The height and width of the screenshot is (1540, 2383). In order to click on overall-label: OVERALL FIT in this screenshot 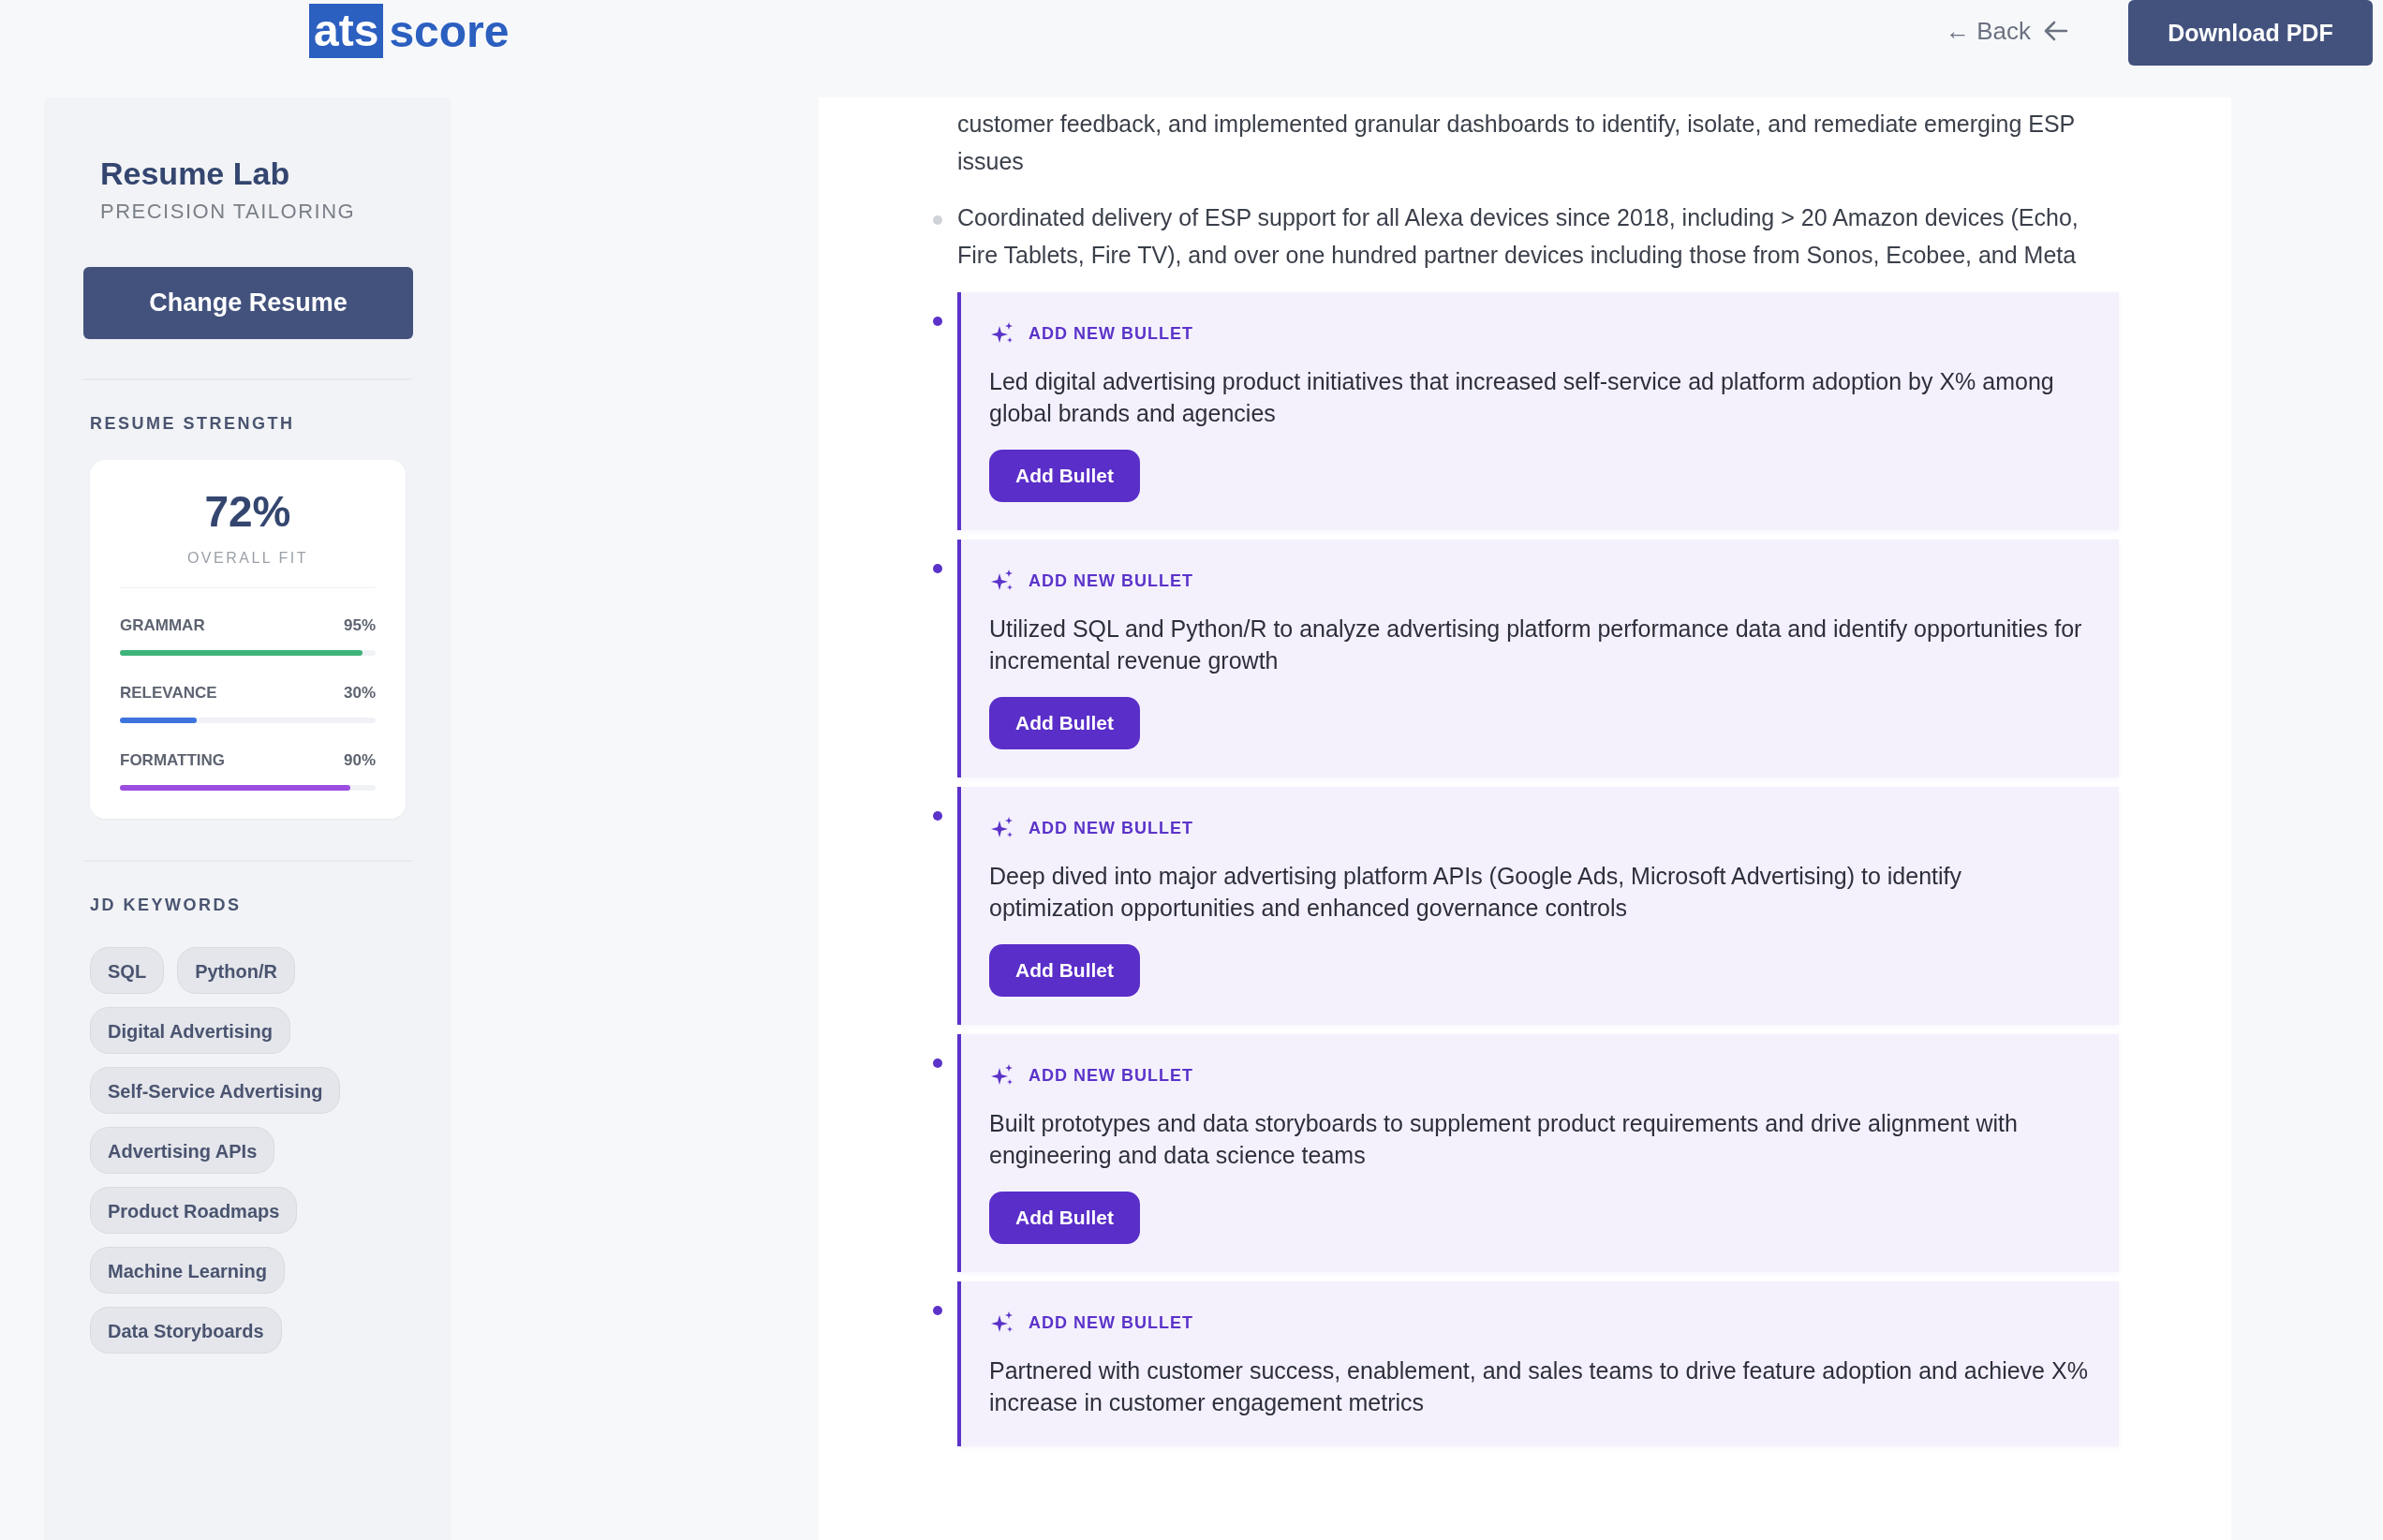, I will do `click(247, 558)`.